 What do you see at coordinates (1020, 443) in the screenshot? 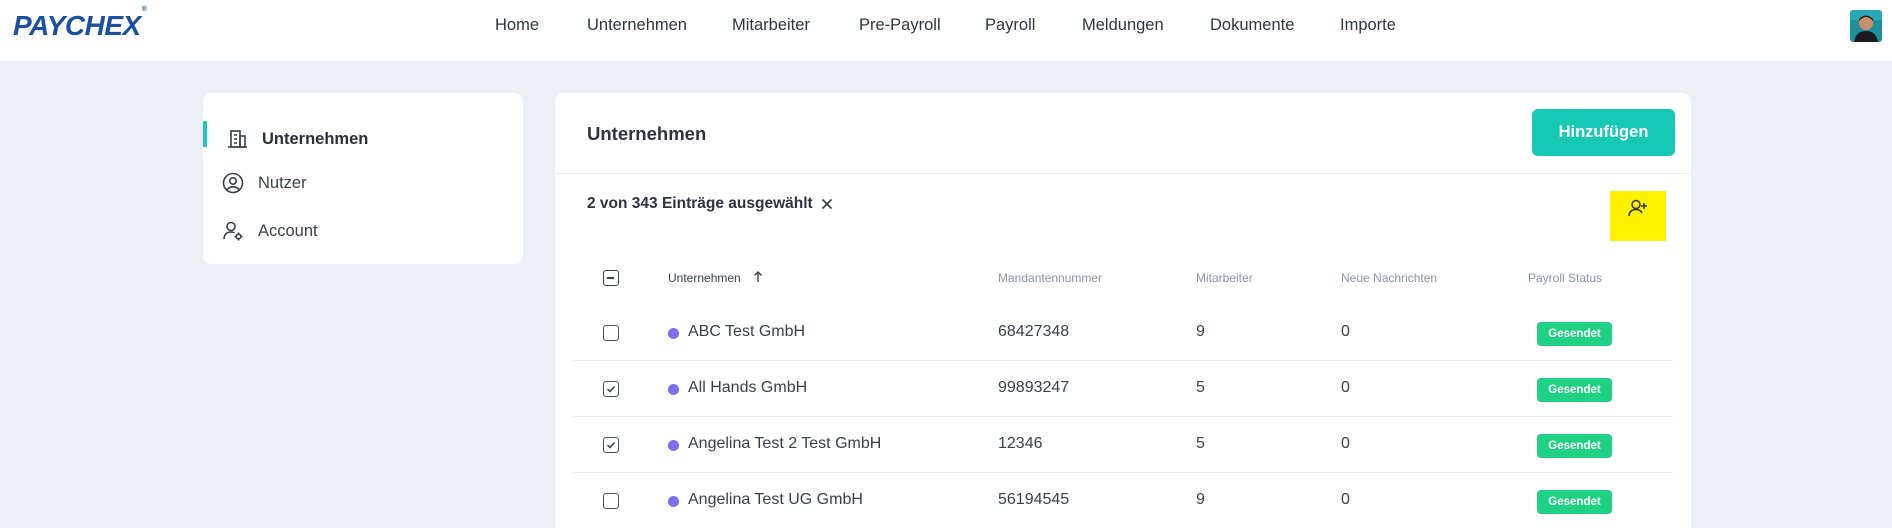
I see `client-number: 12346` at bounding box center [1020, 443].